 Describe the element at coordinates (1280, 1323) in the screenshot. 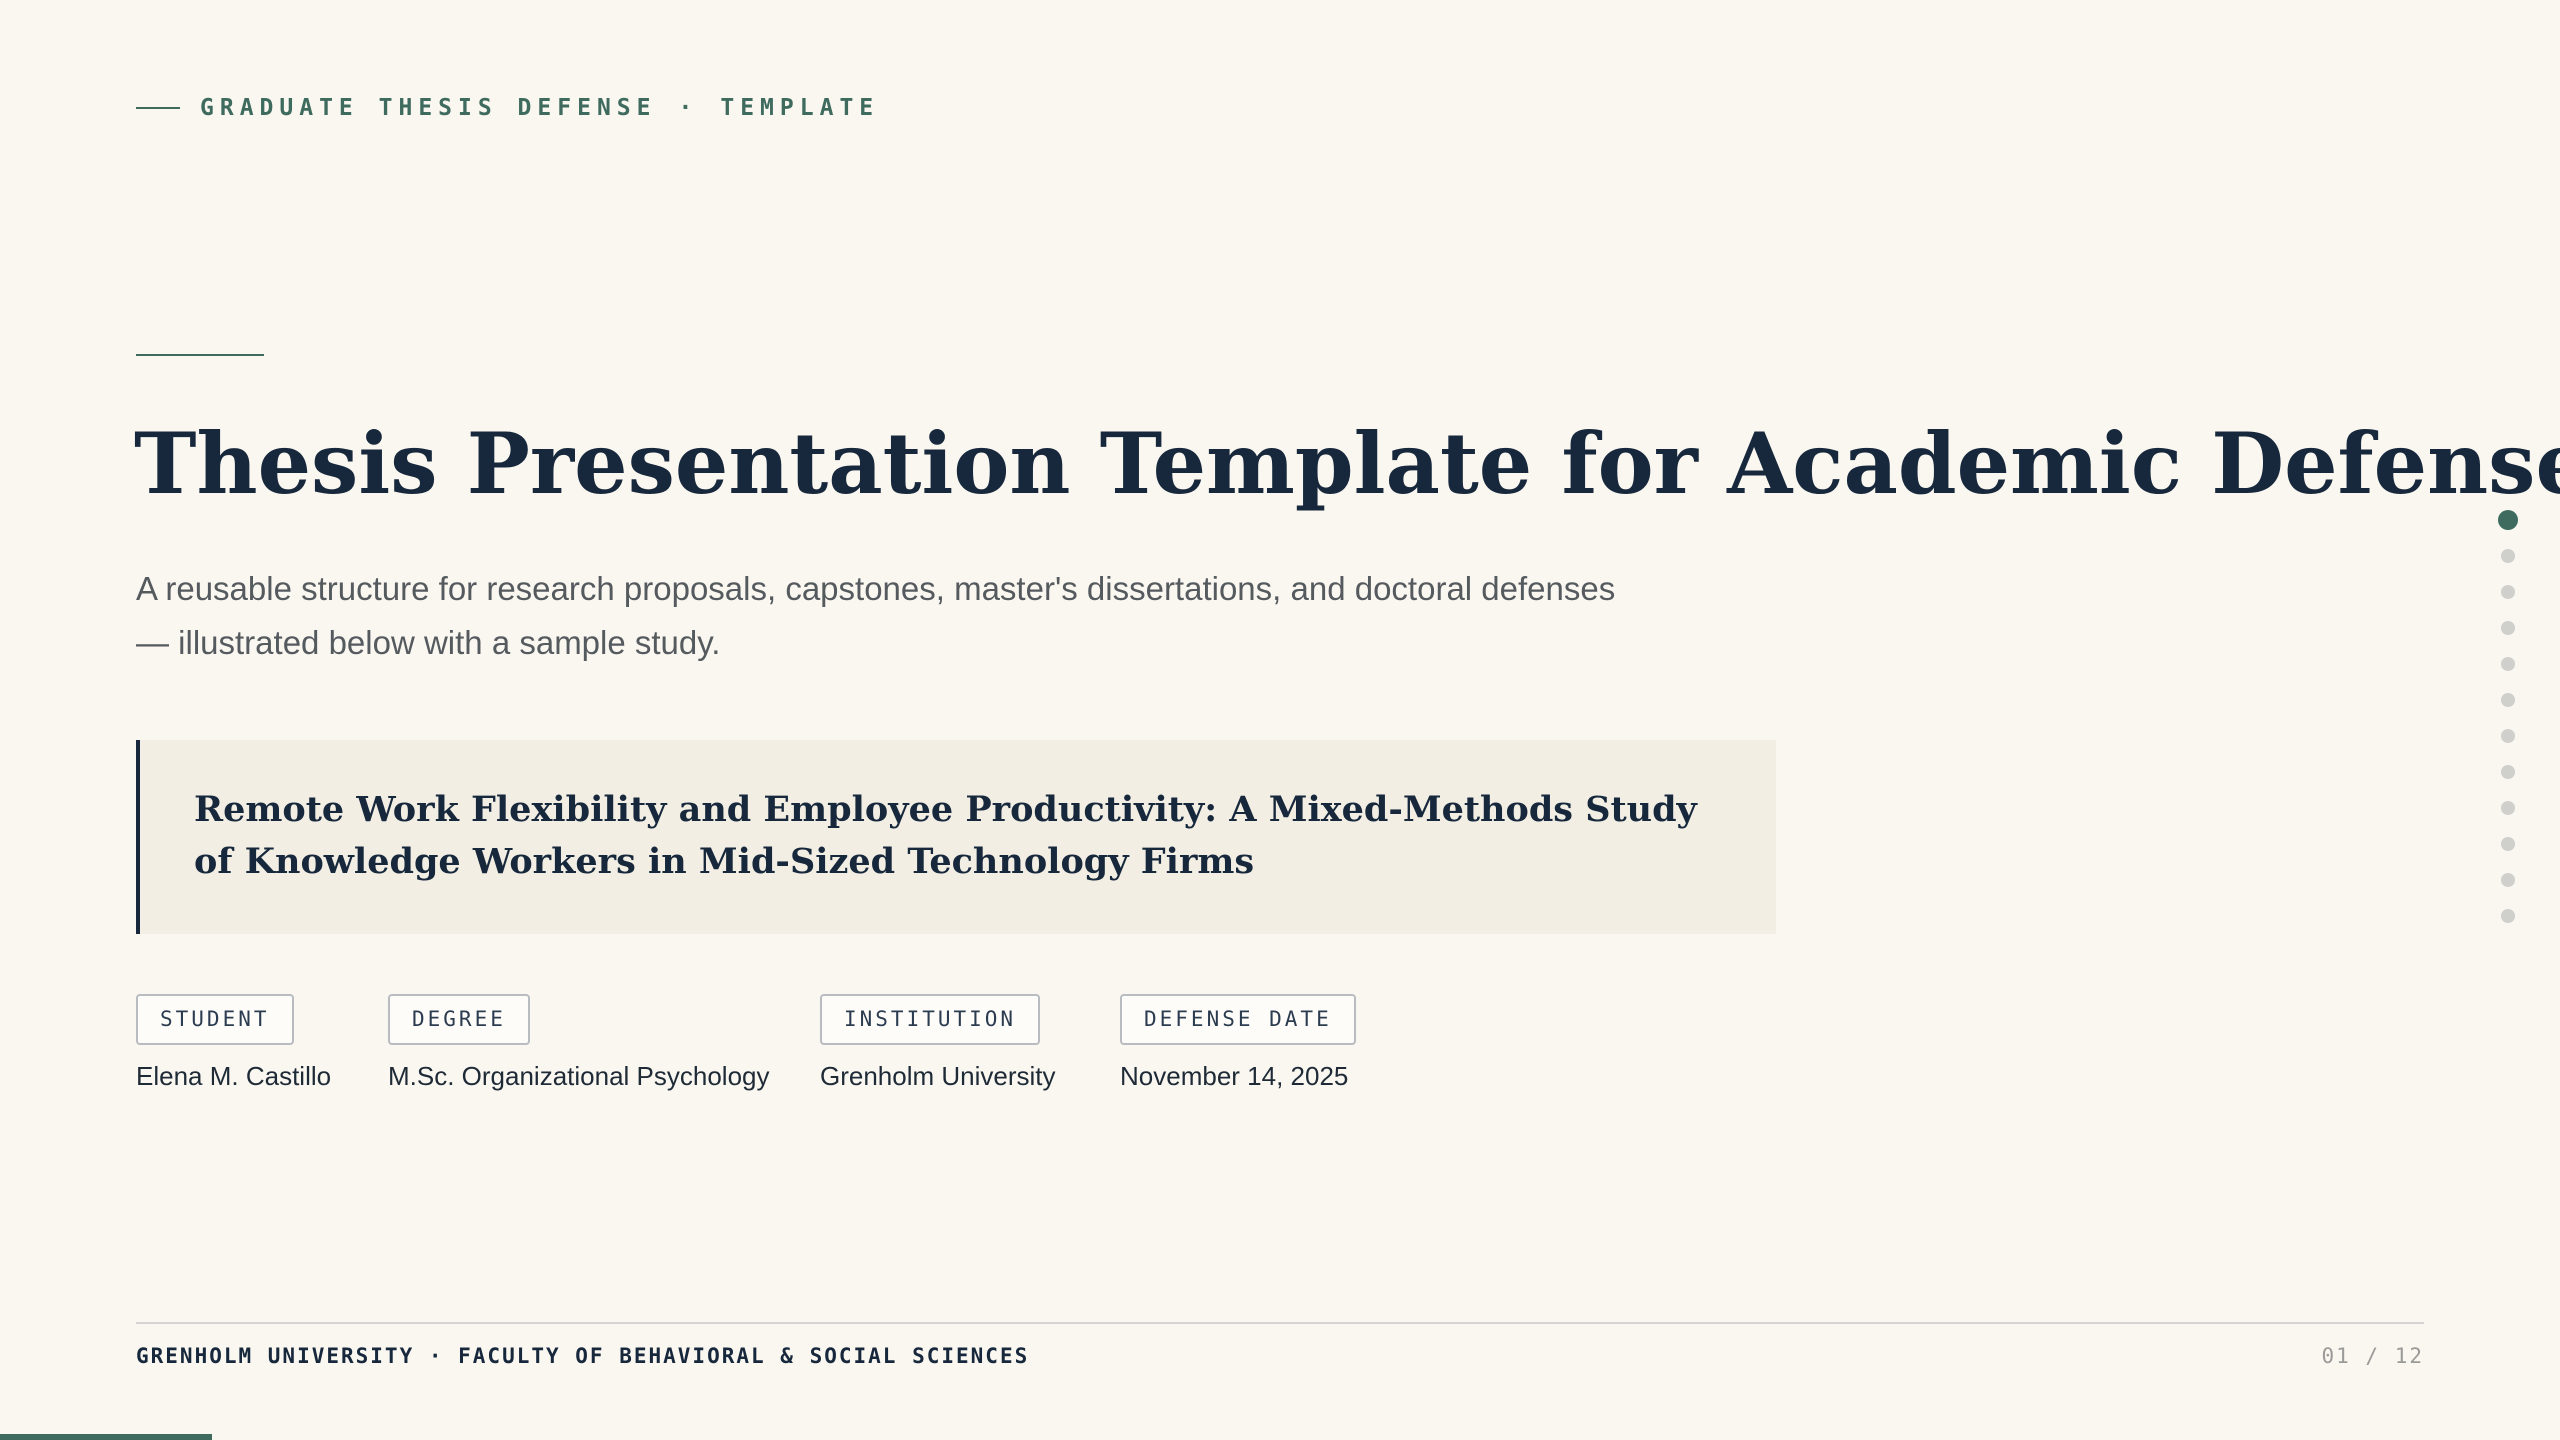

I see `footer-divider` at that location.